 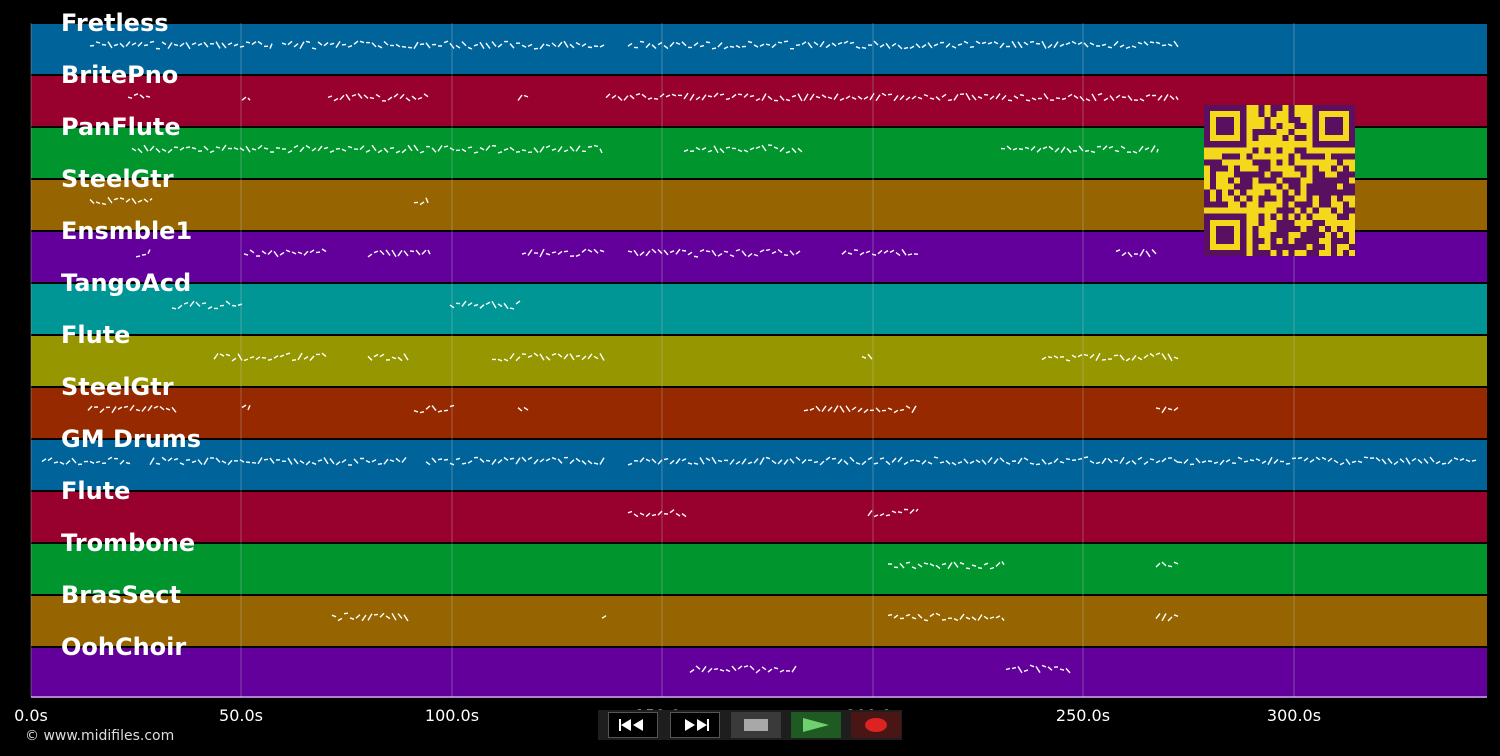 I want to click on transport-bar, so click(x=750, y=725).